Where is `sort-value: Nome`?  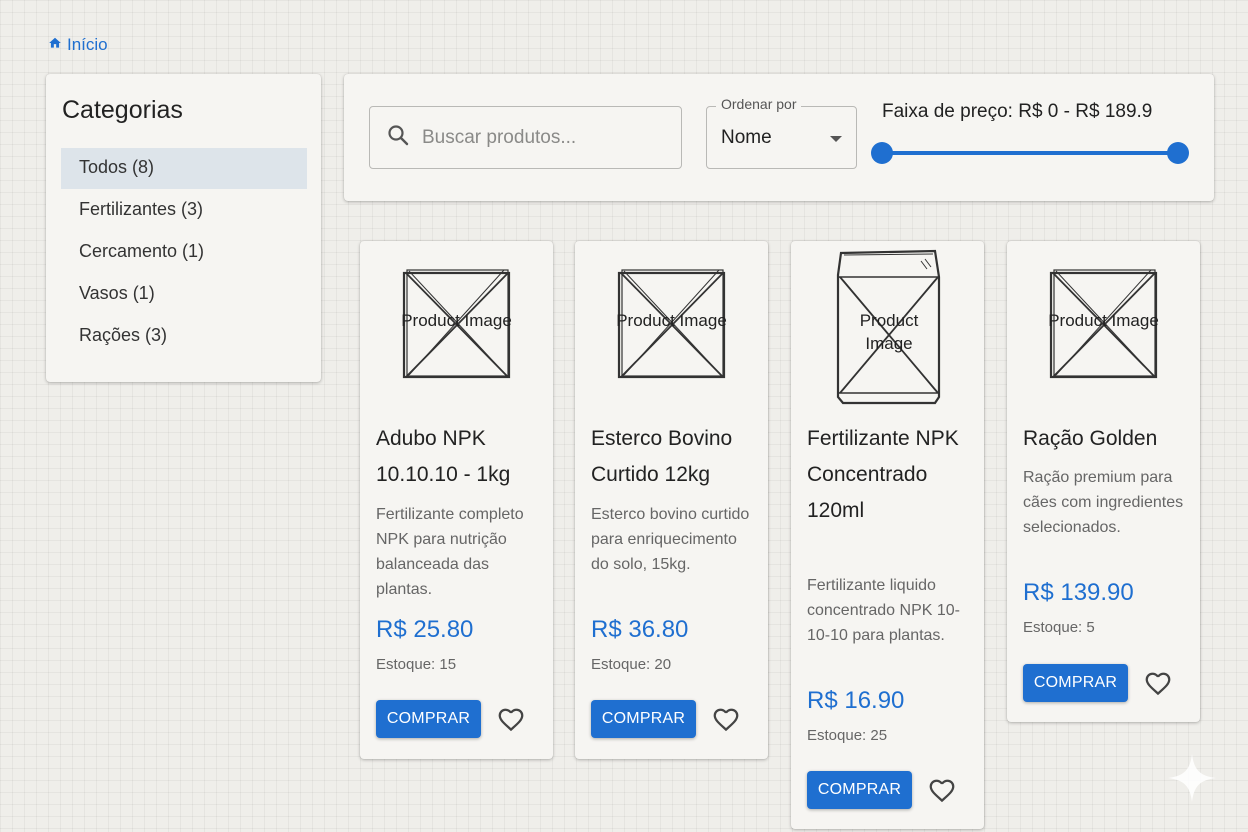
sort-value: Nome is located at coordinates (746, 137).